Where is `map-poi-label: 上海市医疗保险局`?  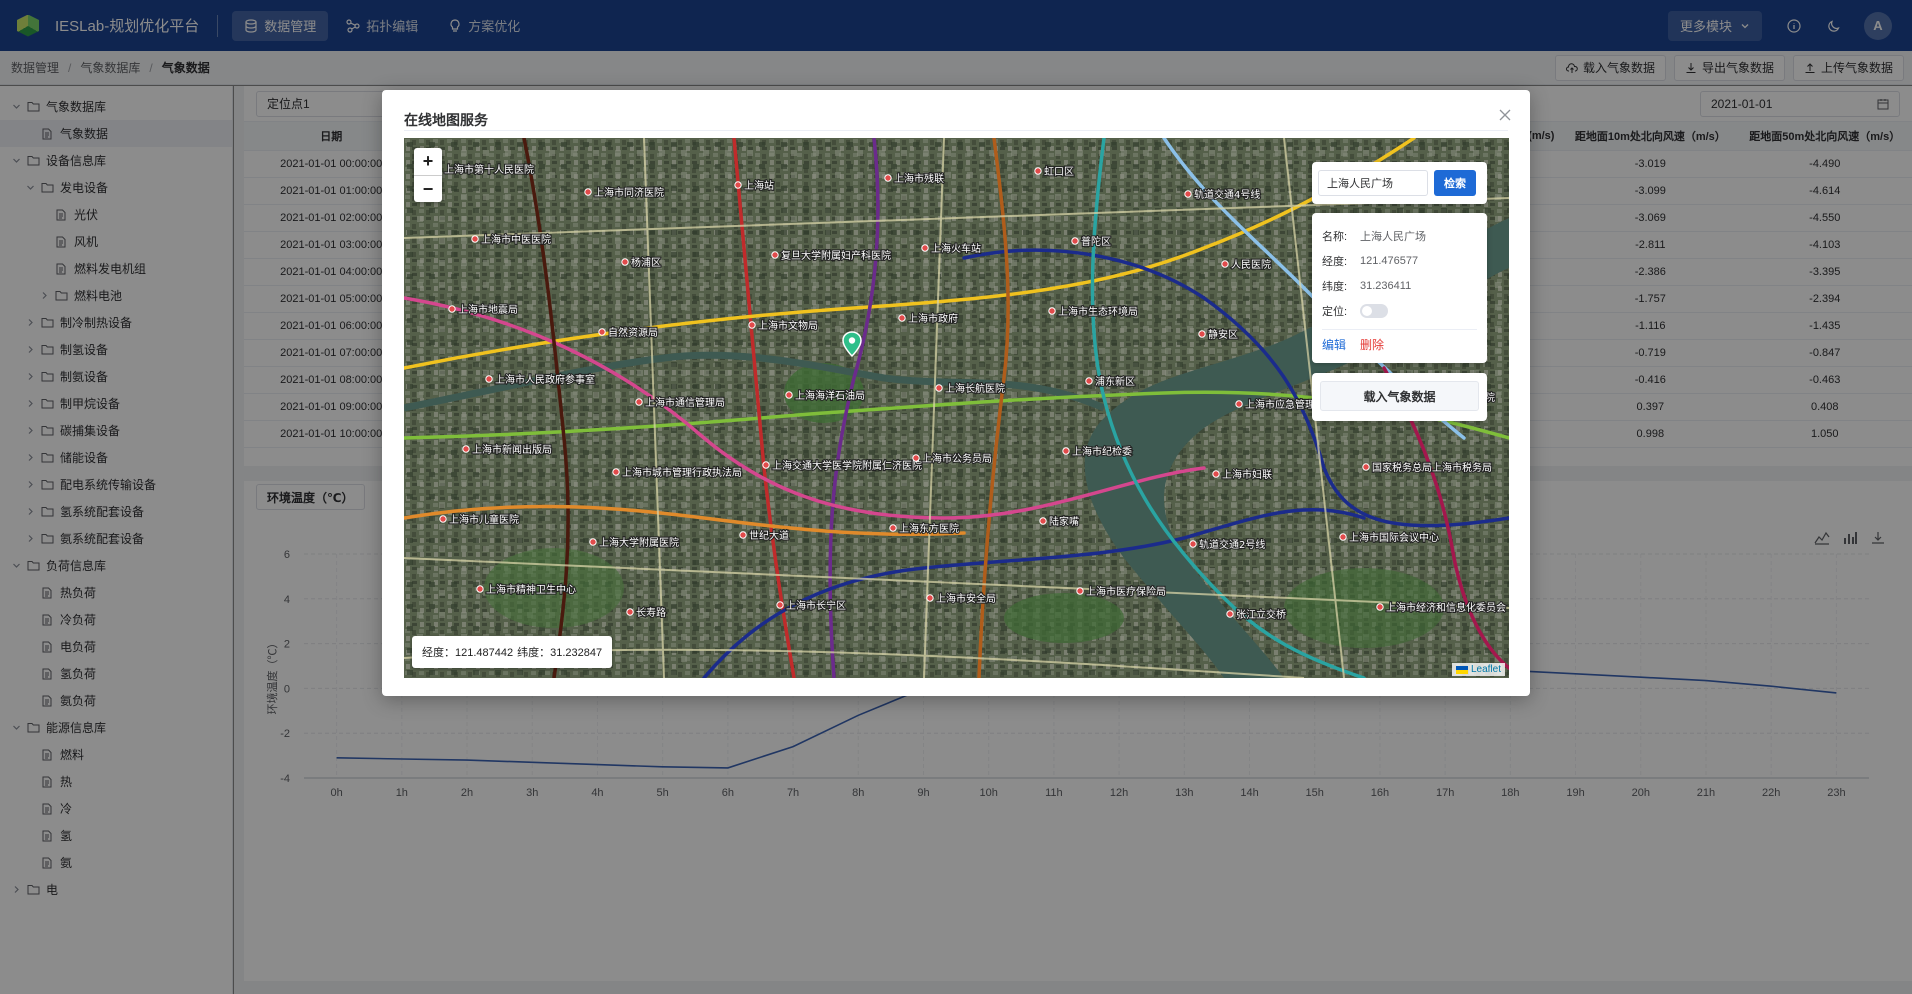 map-poi-label: 上海市医疗保险局 is located at coordinates (1126, 591).